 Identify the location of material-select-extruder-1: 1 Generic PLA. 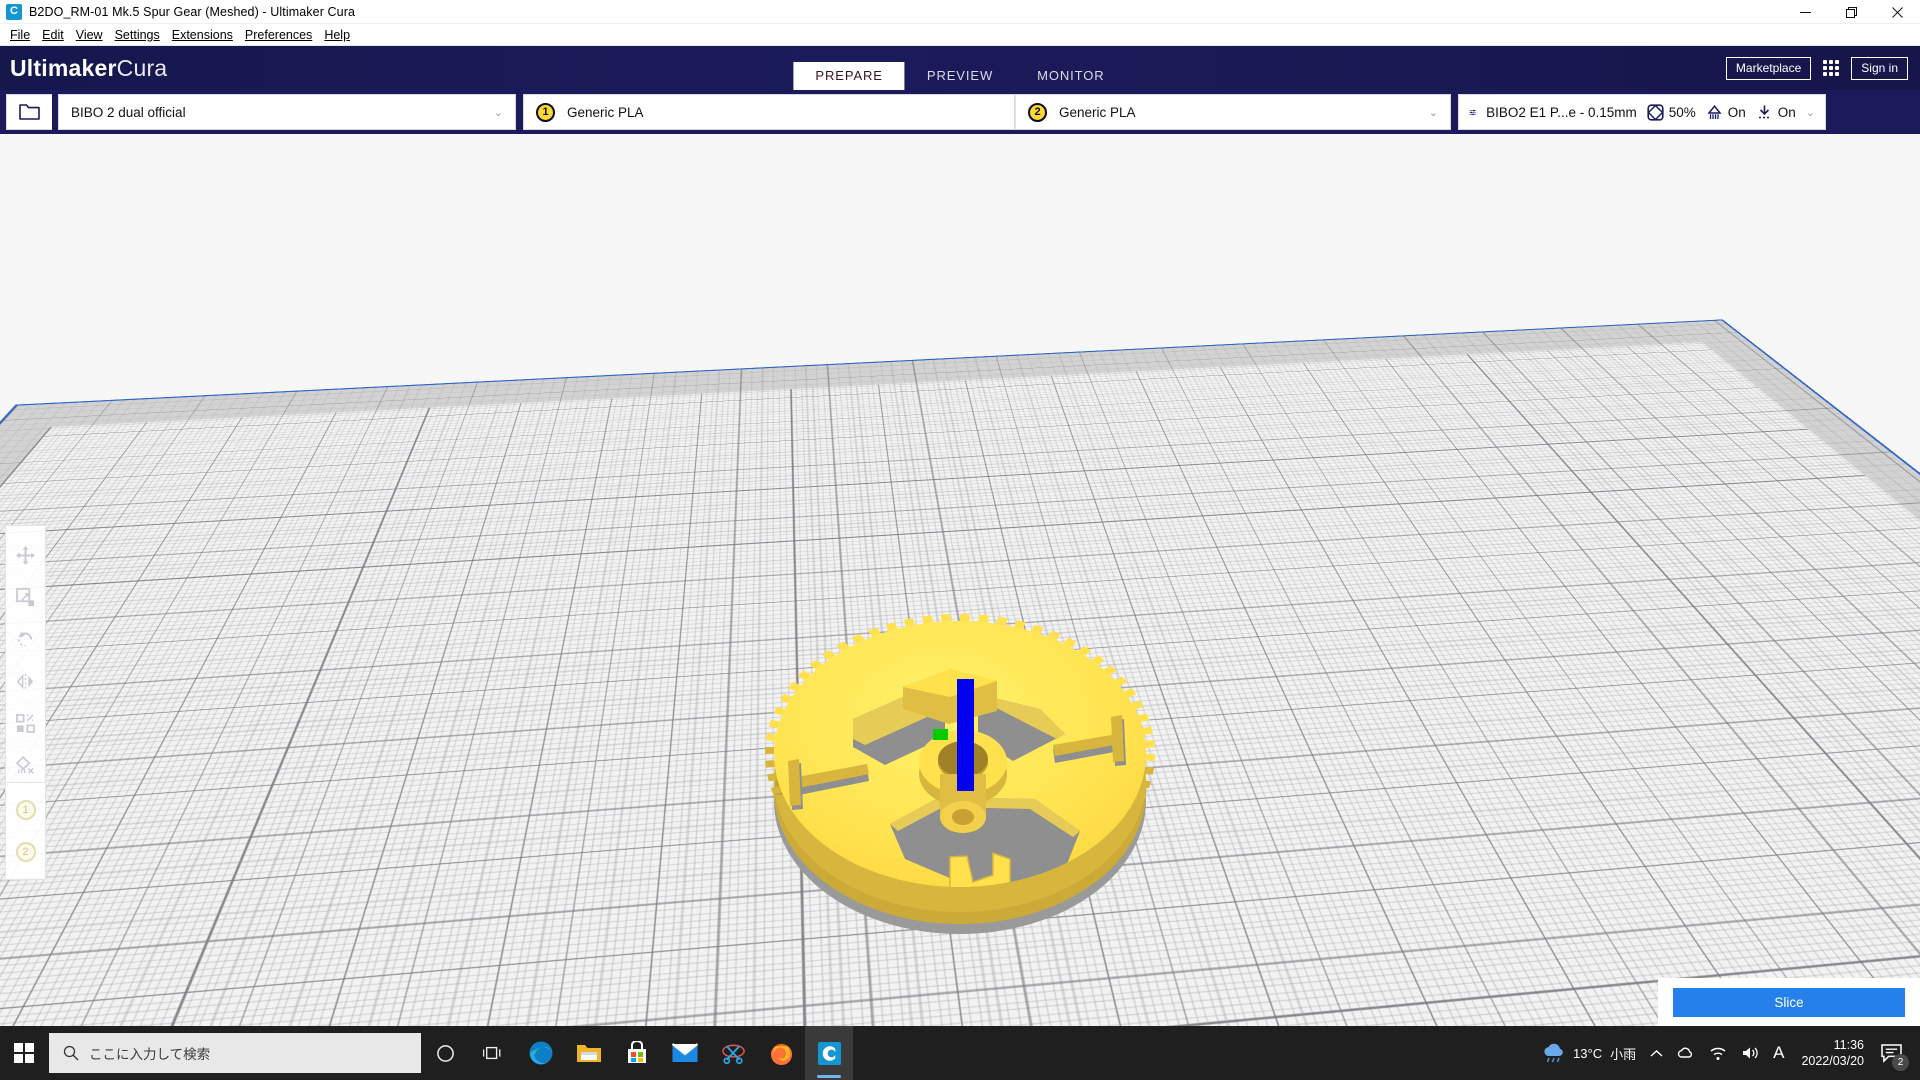
(769, 112).